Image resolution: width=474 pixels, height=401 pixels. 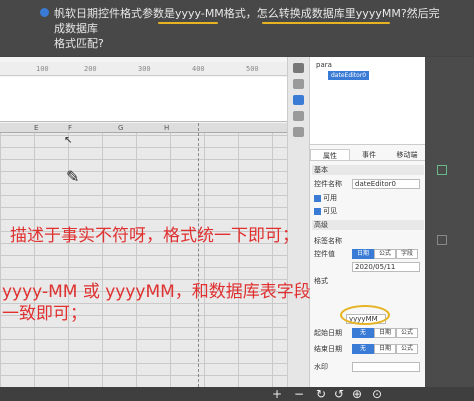 What do you see at coordinates (277, 394) in the screenshot?
I see `zoom-in-icon: +` at bounding box center [277, 394].